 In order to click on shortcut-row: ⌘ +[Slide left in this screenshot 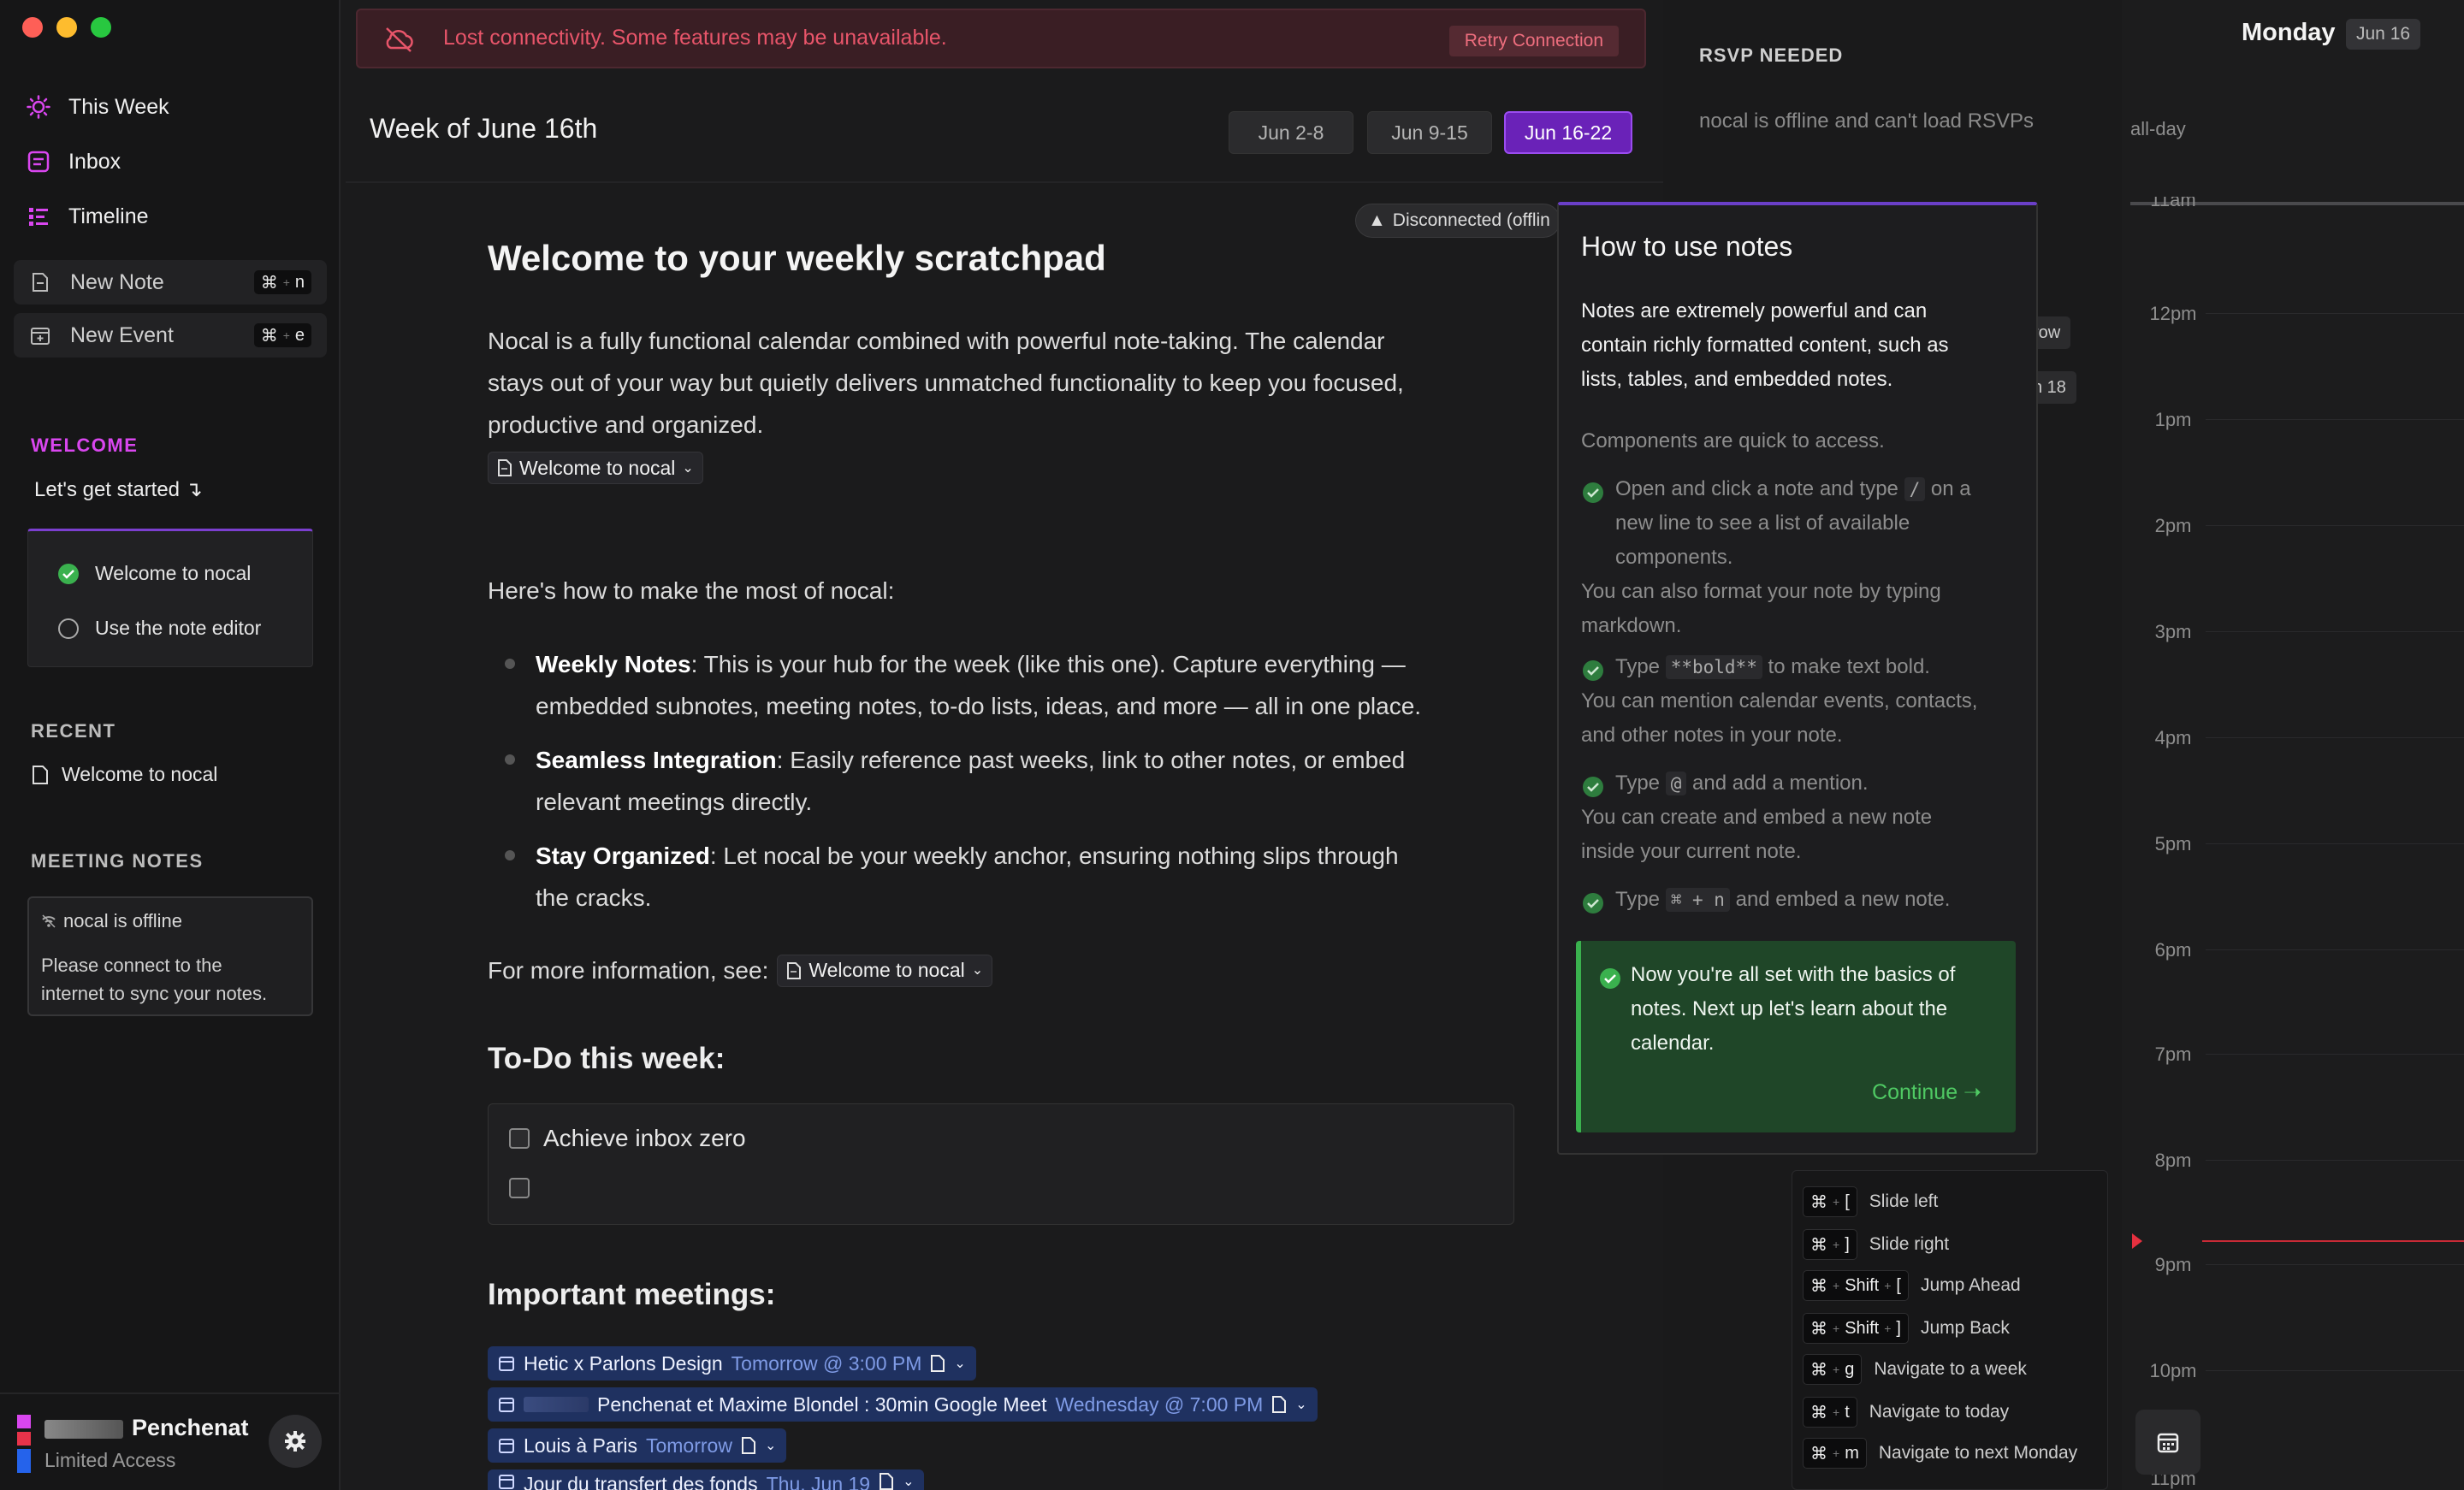, I will do `click(1870, 1202)`.